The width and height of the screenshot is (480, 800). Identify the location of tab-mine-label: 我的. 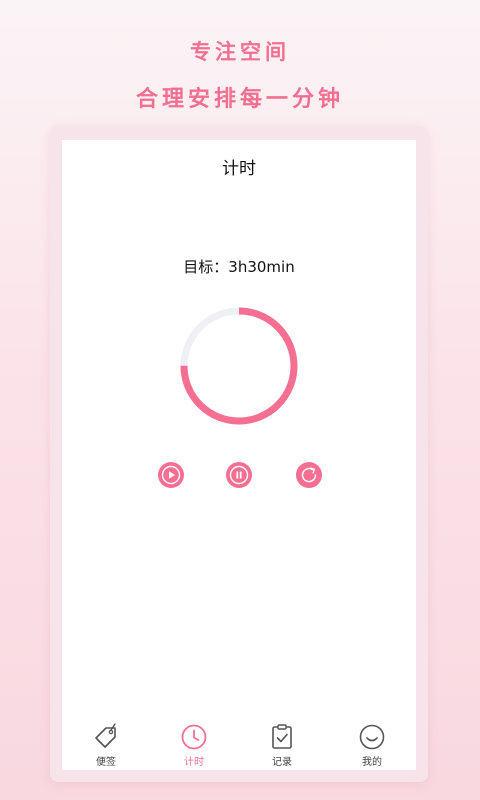
(372, 762).